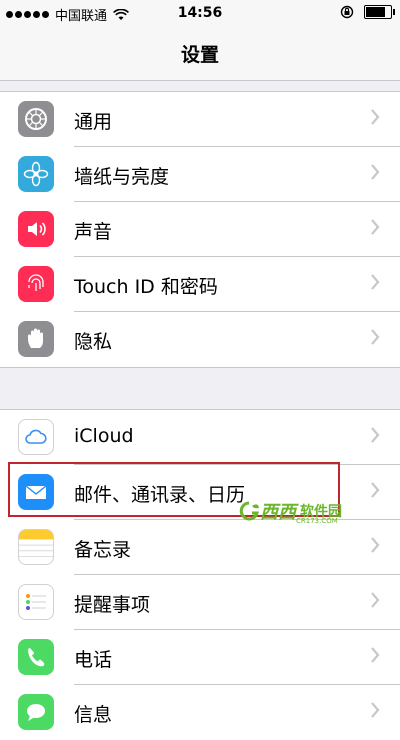 The image size is (400, 740). I want to click on settings-row-privacy: 隐私, so click(200, 339).